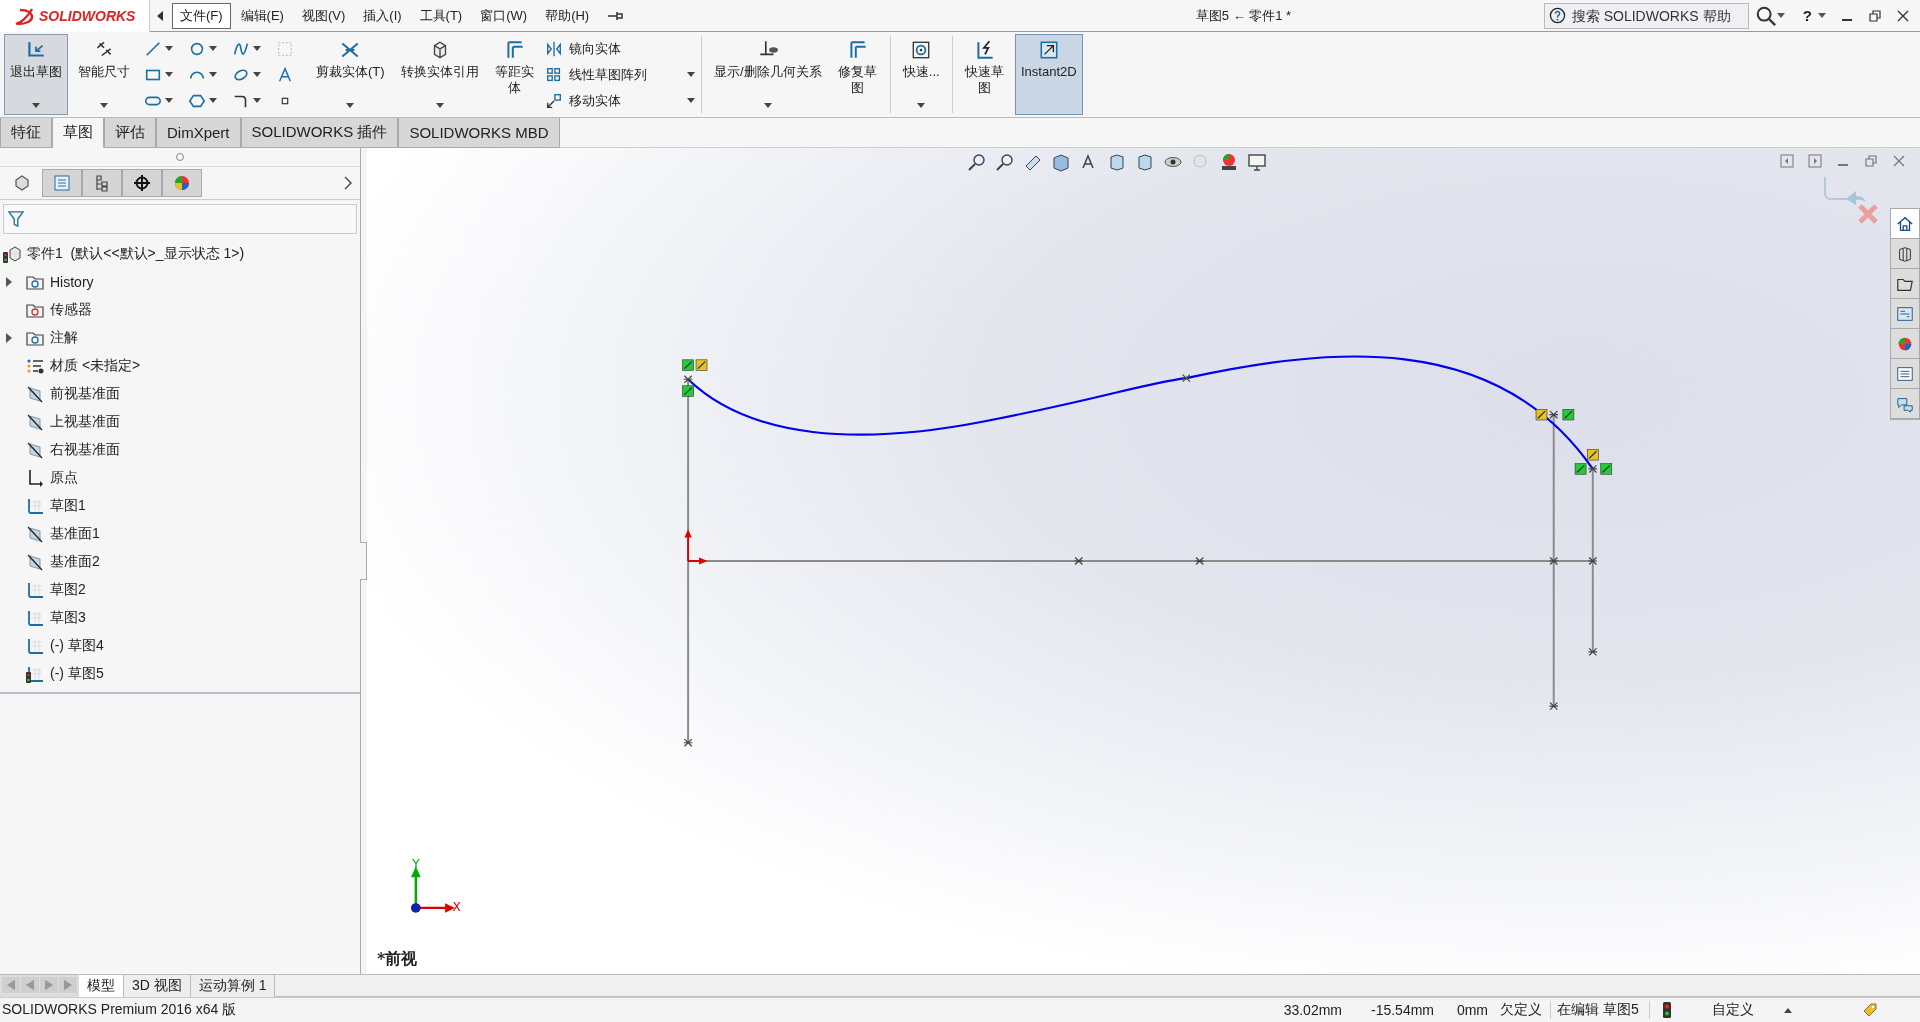 Image resolution: width=1920 pixels, height=1022 pixels. What do you see at coordinates (180, 562) in the screenshot?
I see `tree-item: 基准面2` at bounding box center [180, 562].